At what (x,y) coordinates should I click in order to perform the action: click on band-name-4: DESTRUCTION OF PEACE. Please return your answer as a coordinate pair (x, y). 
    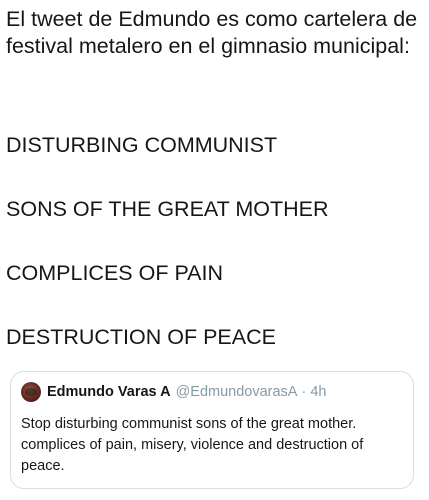
    Looking at the image, I should click on (141, 337).